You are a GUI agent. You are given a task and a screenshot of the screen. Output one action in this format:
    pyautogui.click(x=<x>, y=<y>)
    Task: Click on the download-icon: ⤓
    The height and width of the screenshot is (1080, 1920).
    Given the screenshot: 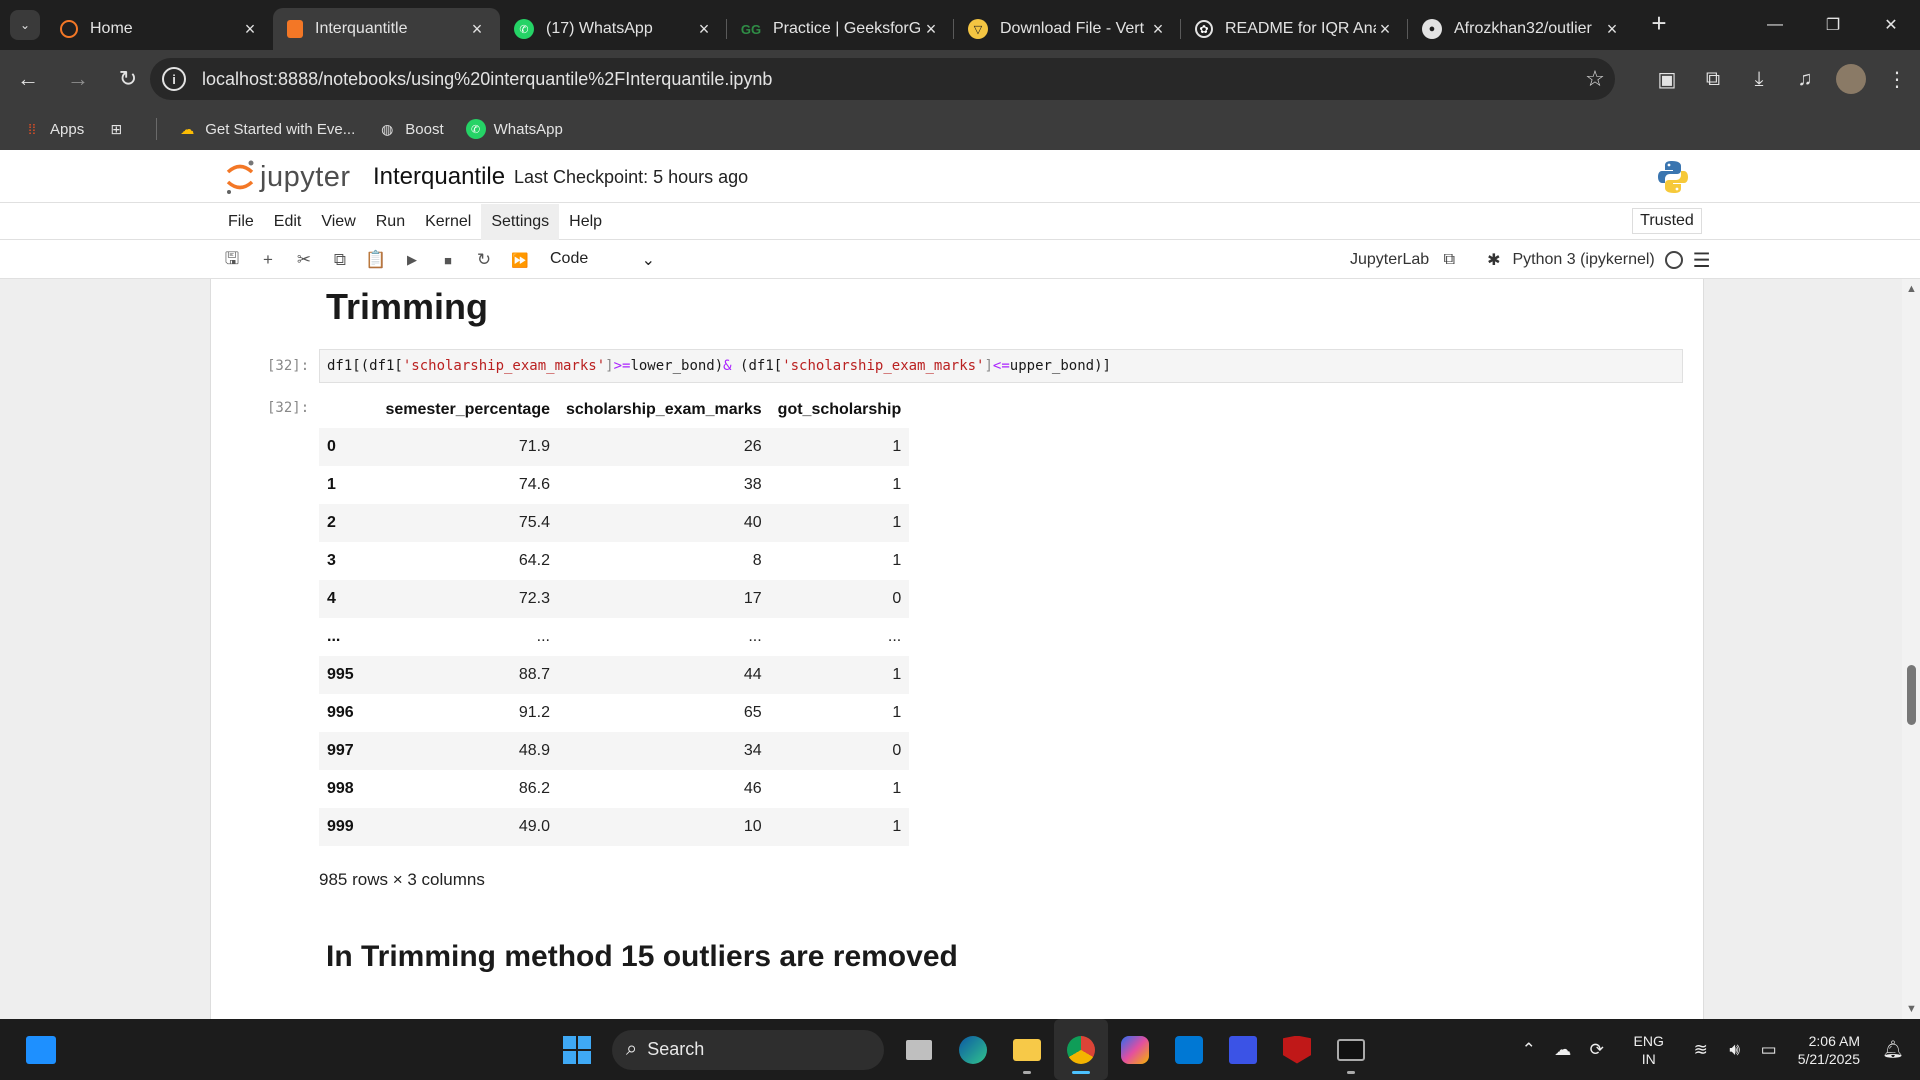 What is the action you would take?
    pyautogui.click(x=1759, y=79)
    